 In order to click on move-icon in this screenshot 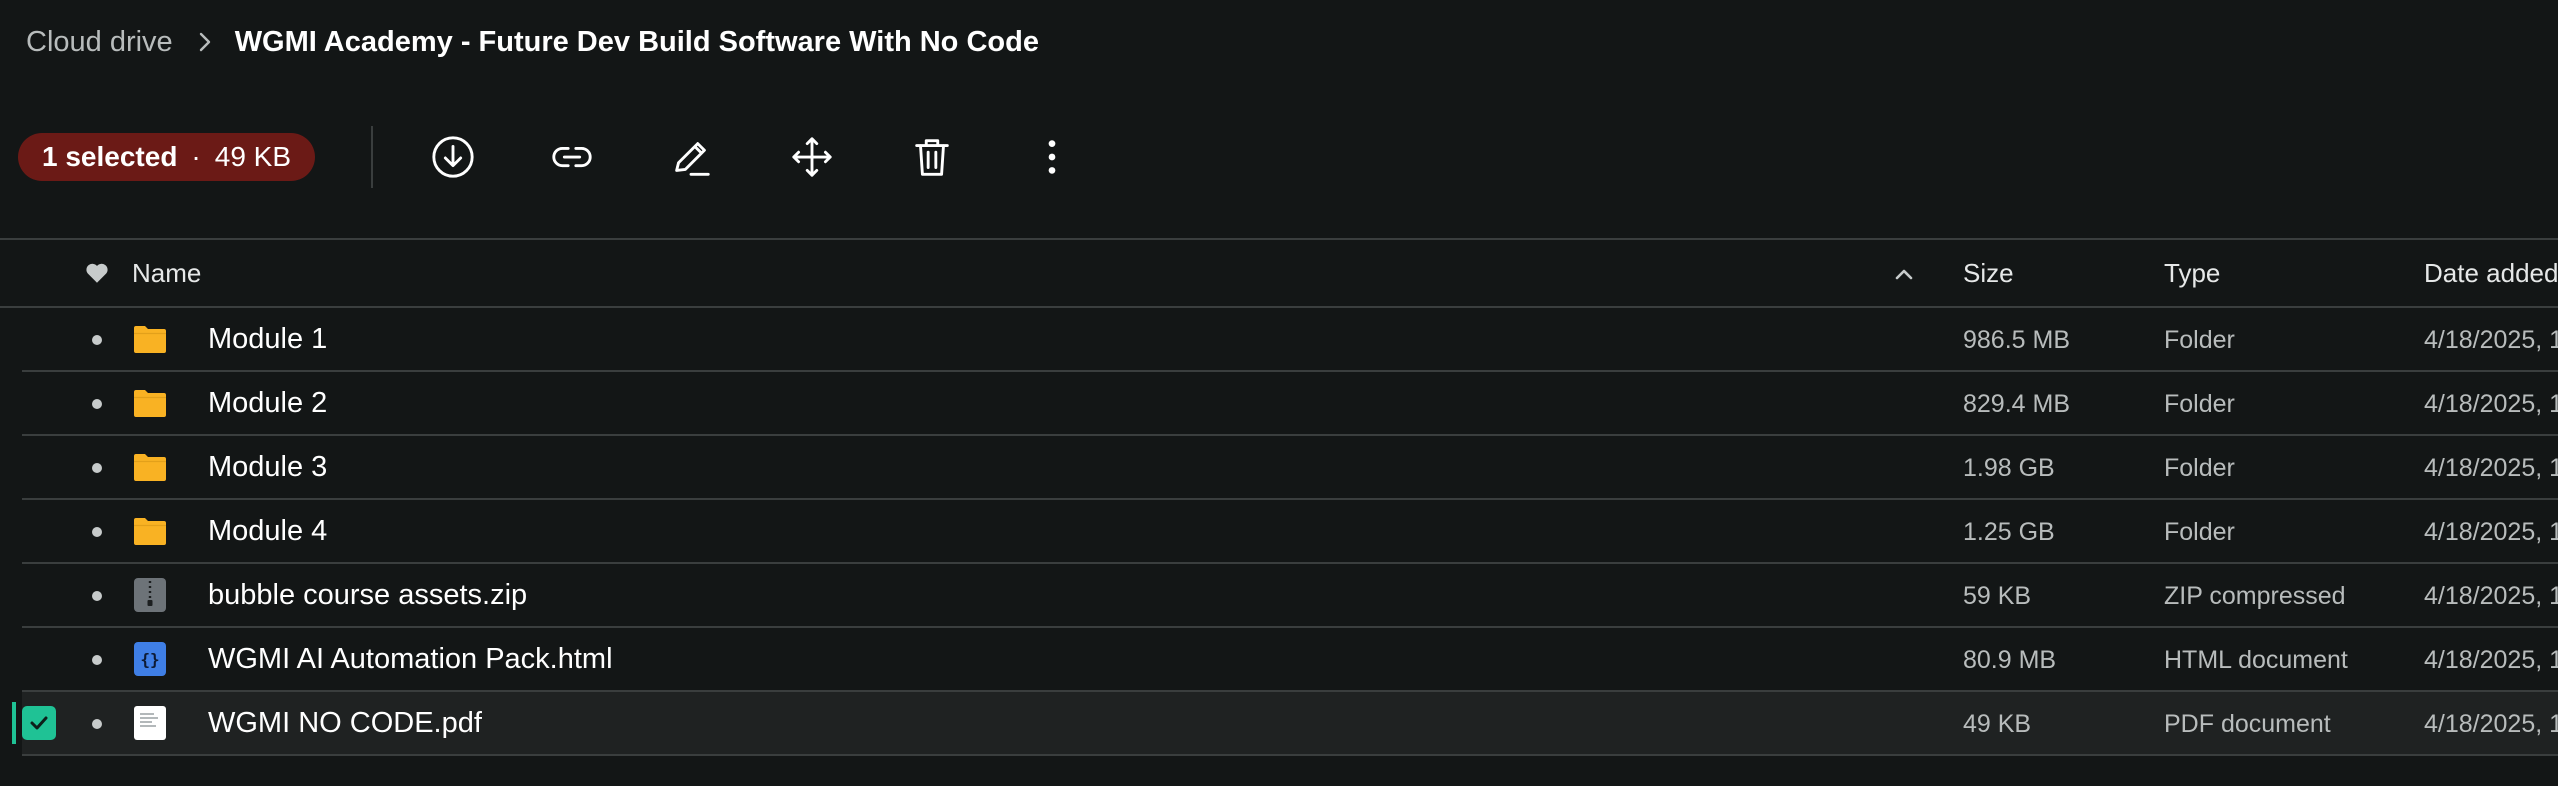, I will do `click(812, 157)`.